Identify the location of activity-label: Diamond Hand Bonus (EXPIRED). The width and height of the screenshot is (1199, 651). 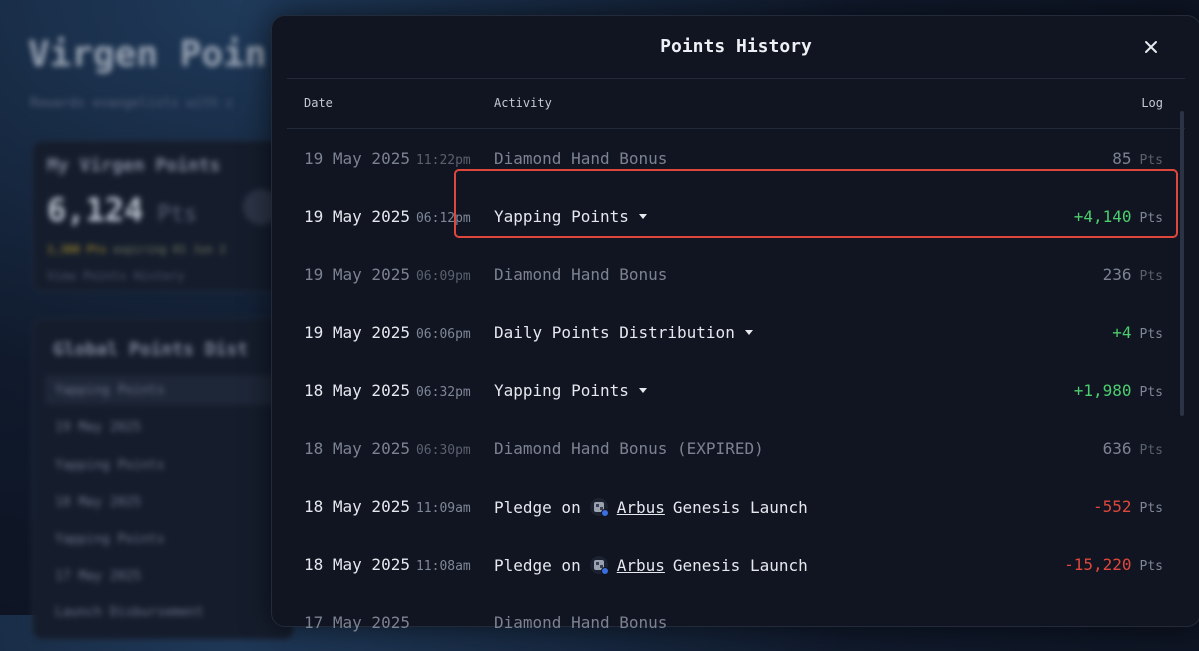
(629, 448).